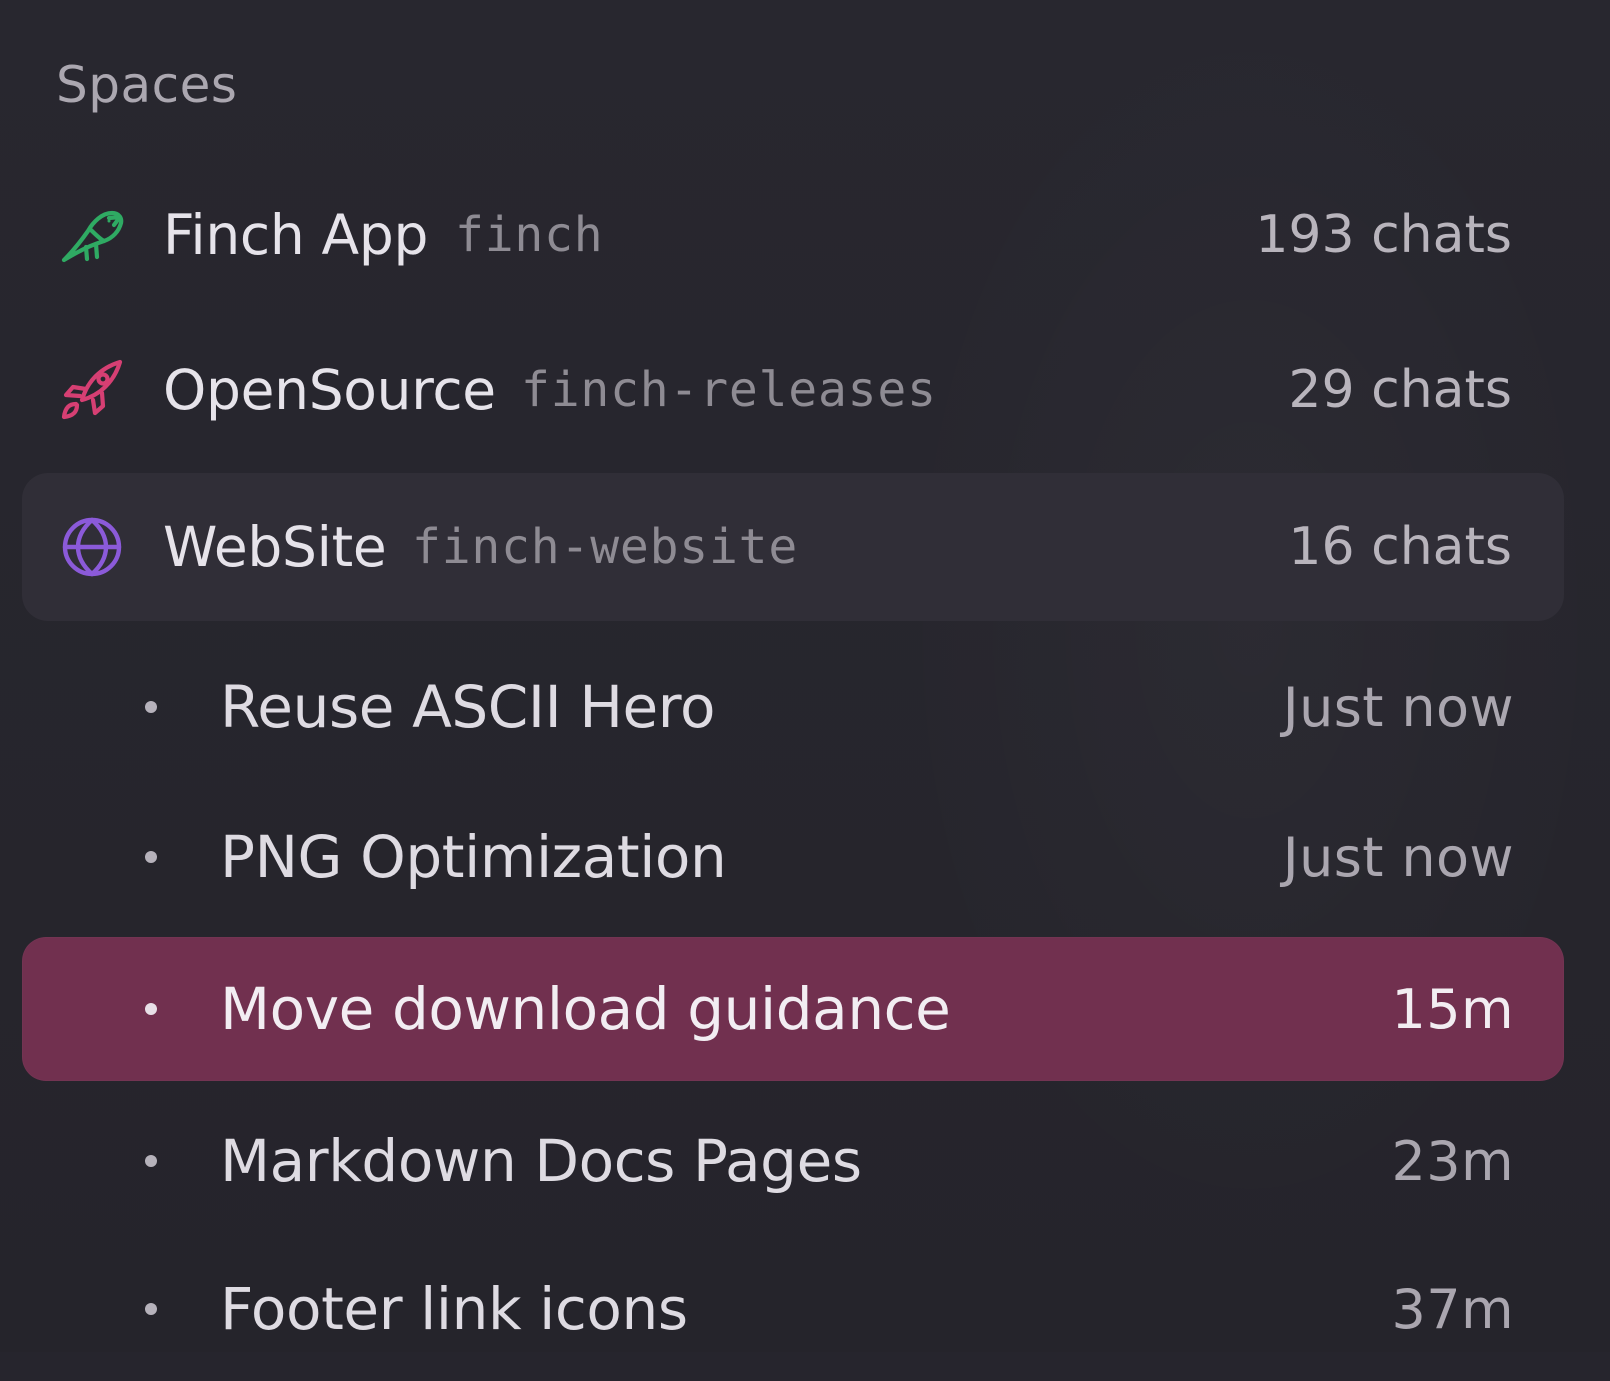 The width and height of the screenshot is (1610, 1381). I want to click on space-name: WebSite, so click(275, 547).